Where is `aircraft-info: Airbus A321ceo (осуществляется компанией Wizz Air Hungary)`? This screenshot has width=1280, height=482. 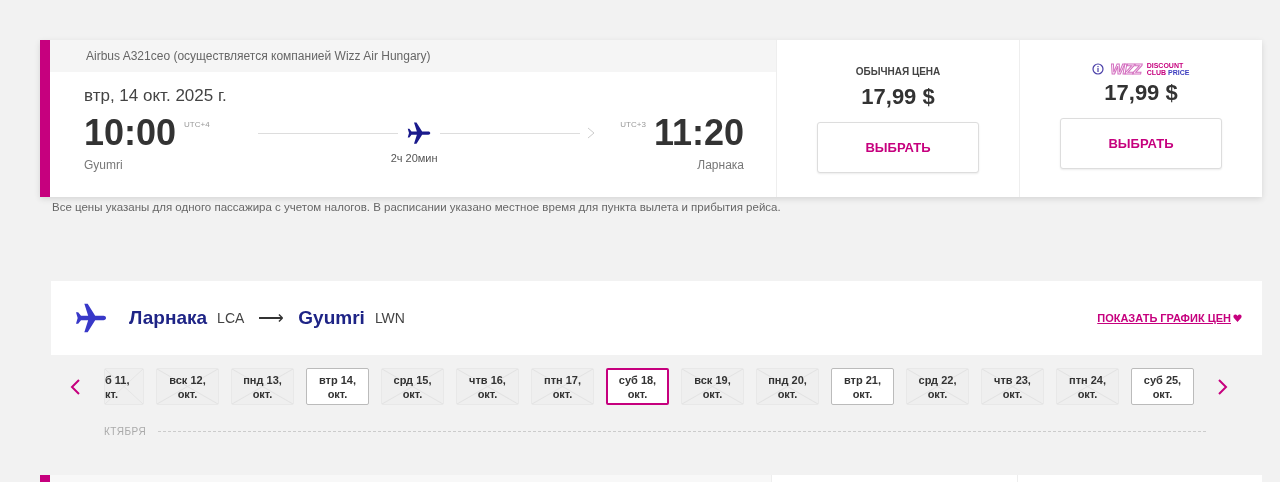
aircraft-info: Airbus A321ceo (осуществляется компанией Wizz Air Hungary) is located at coordinates (258, 56).